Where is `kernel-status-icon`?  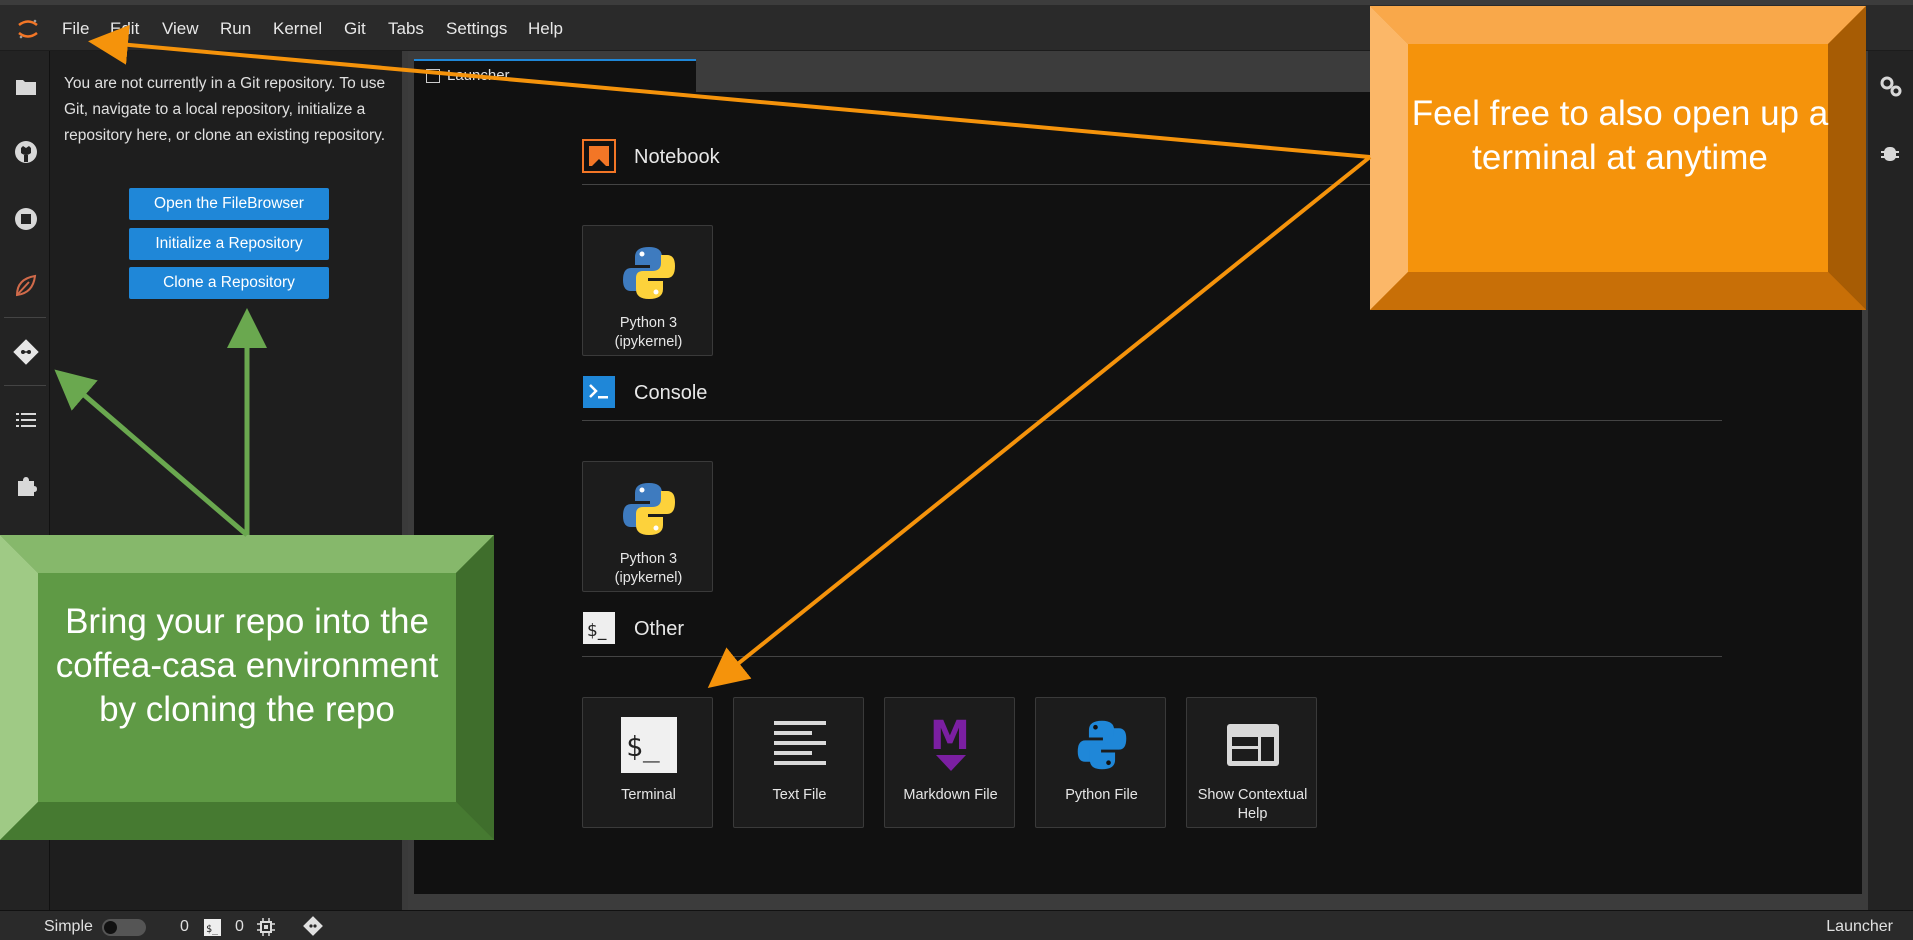 kernel-status-icon is located at coordinates (266, 927).